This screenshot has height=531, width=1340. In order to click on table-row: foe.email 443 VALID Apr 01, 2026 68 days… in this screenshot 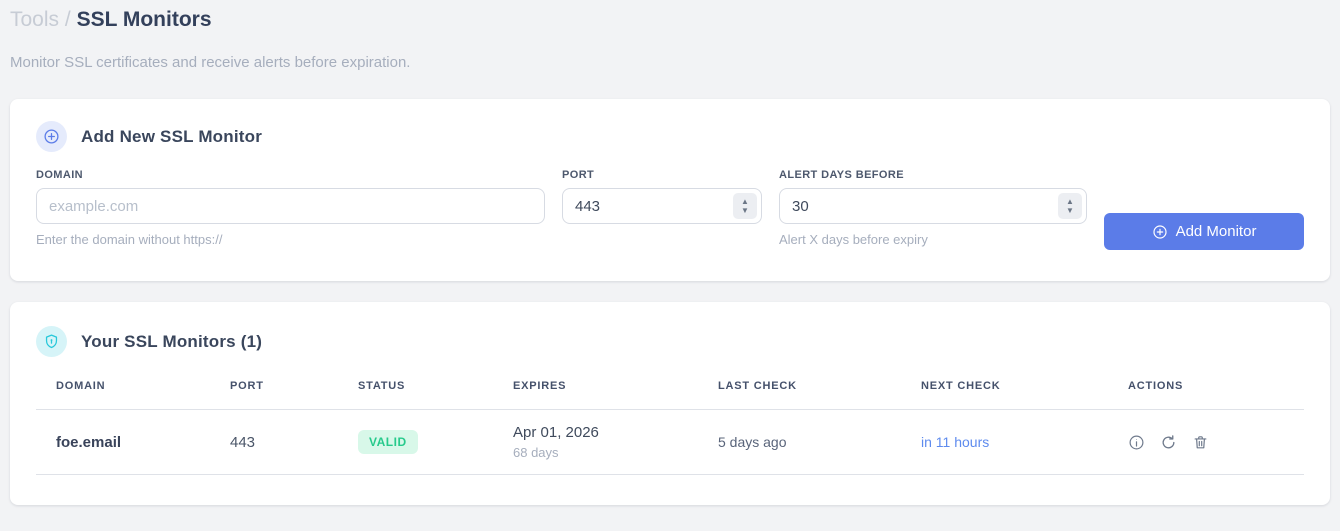, I will do `click(670, 442)`.